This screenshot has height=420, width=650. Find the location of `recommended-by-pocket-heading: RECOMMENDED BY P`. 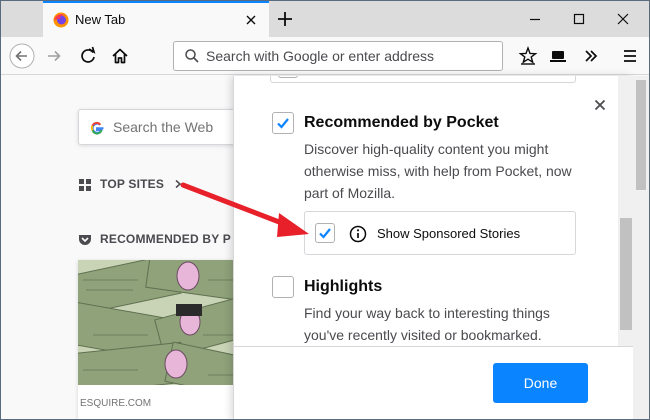

recommended-by-pocket-heading: RECOMMENDED BY P is located at coordinates (165, 239).